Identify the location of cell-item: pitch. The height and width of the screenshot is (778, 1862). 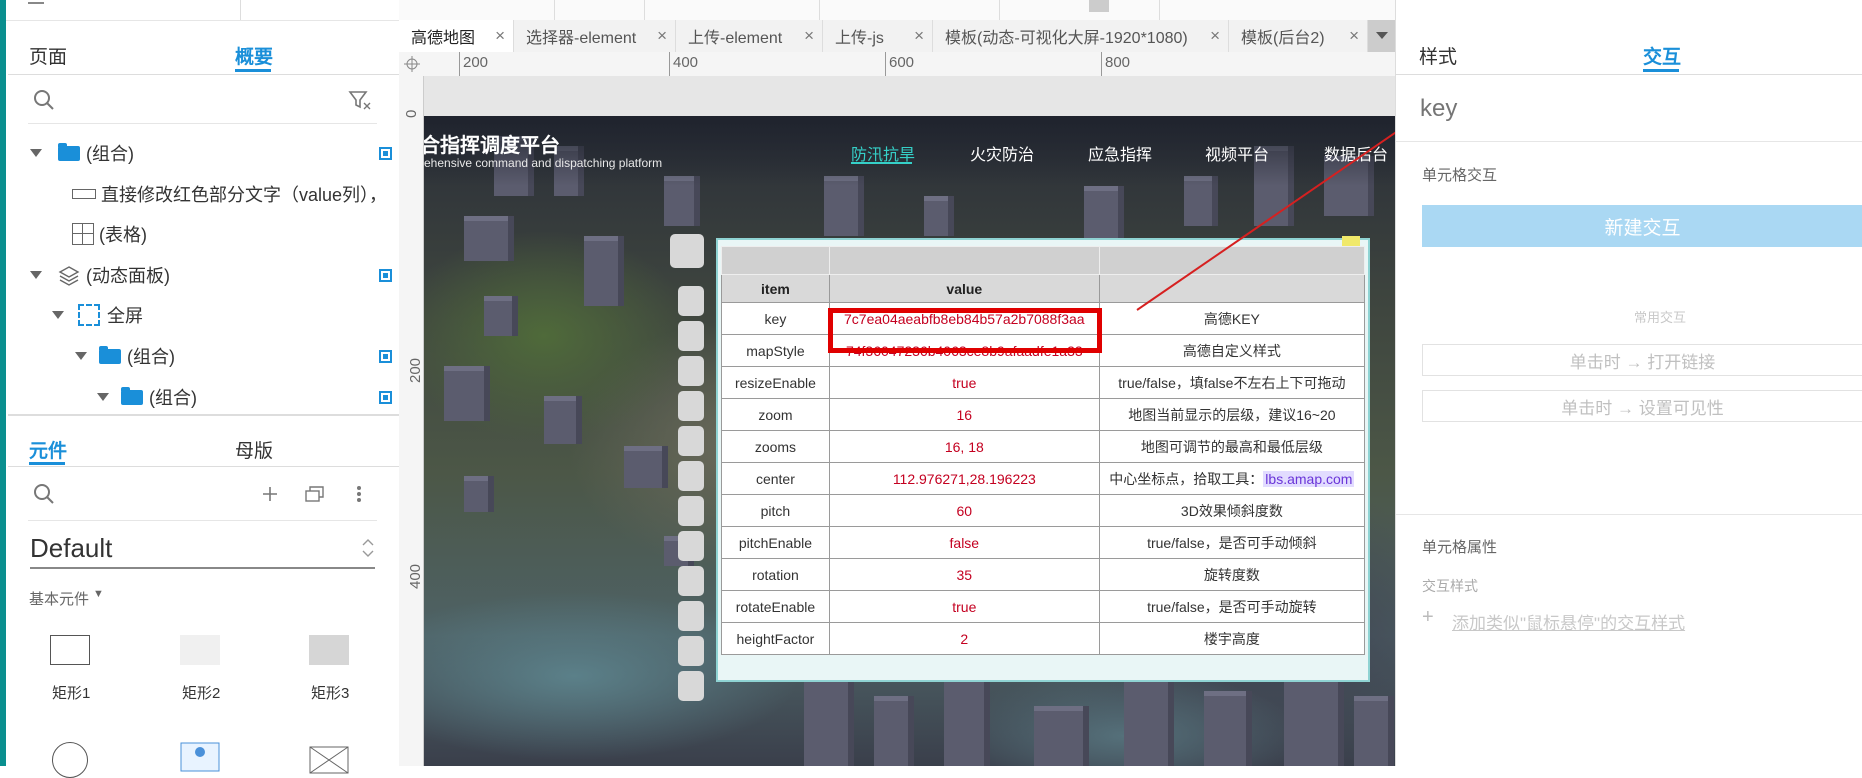
(775, 510).